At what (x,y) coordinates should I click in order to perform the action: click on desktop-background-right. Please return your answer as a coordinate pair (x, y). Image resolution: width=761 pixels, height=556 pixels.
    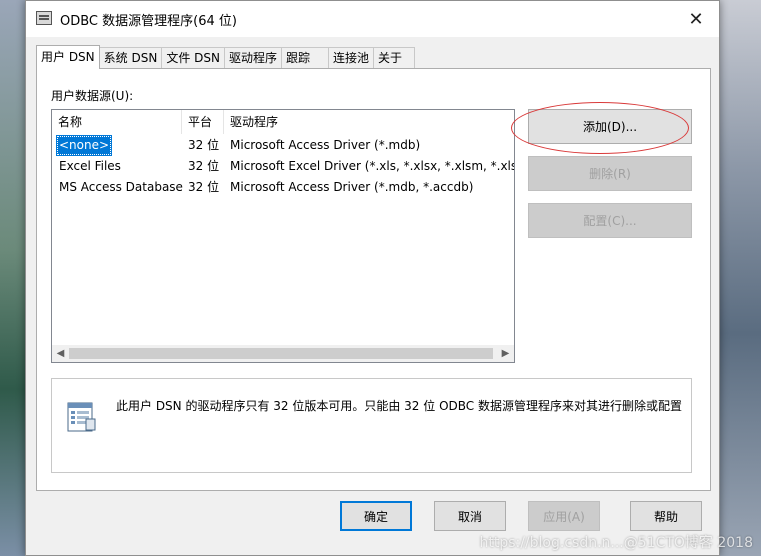
    Looking at the image, I should click on (739, 278).